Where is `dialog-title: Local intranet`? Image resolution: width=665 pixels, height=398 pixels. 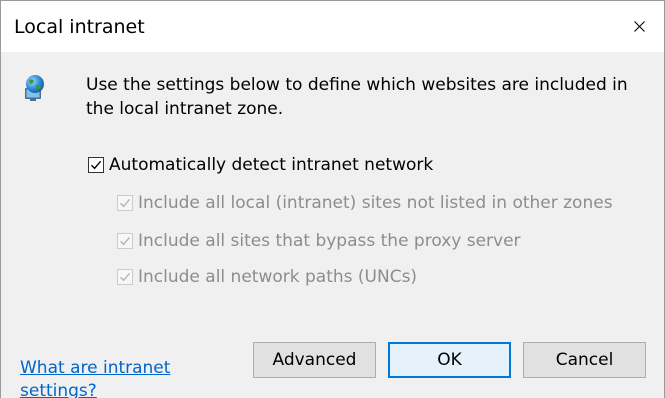 dialog-title: Local intranet is located at coordinates (79, 27).